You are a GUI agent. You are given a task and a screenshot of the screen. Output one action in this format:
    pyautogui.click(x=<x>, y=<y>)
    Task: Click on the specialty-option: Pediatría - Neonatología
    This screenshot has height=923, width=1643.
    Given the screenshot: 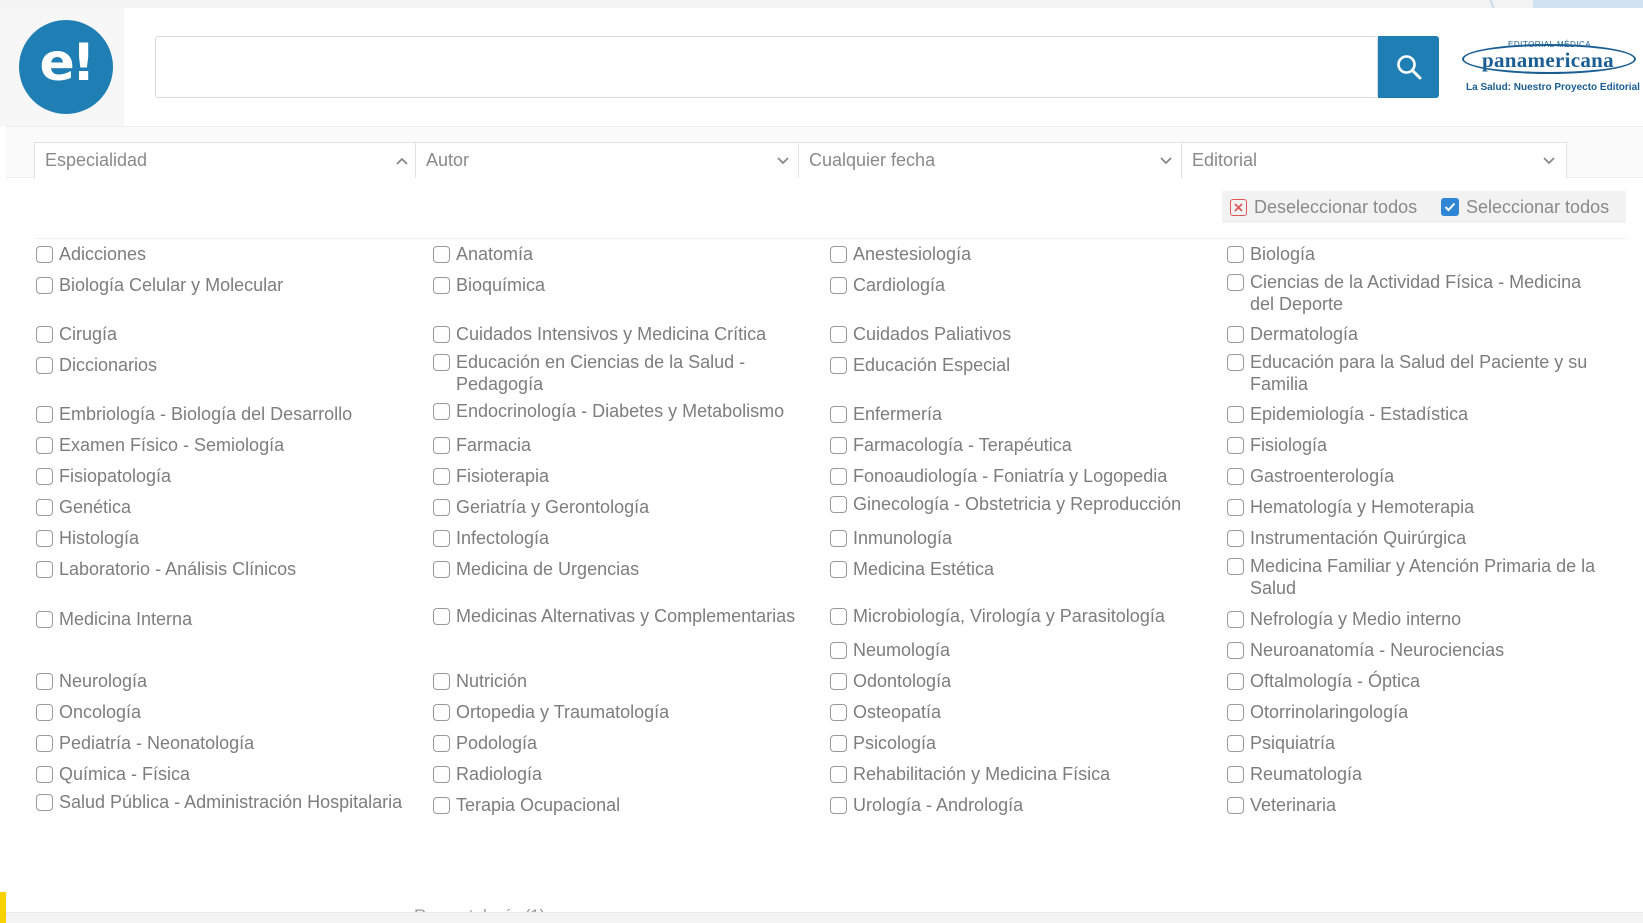 What is the action you would take?
    pyautogui.click(x=223, y=743)
    